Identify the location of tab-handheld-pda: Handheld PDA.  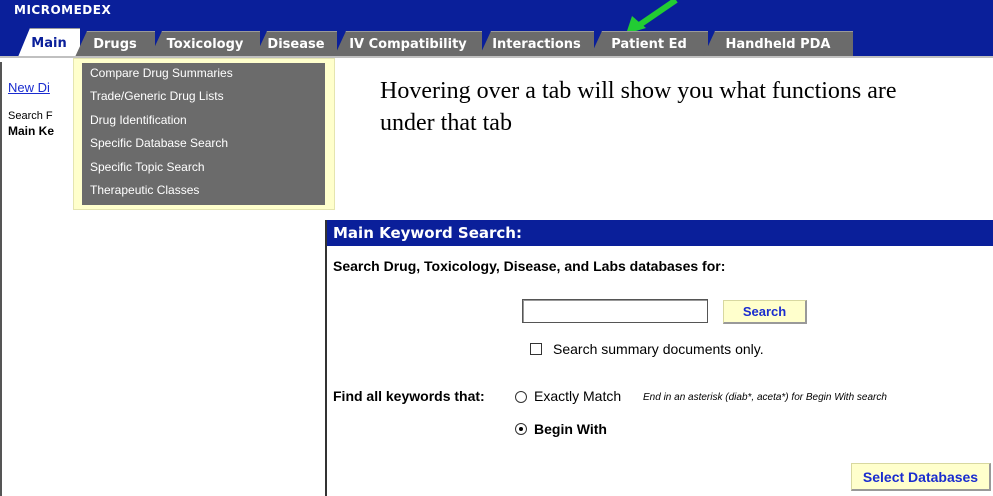
(778, 44).